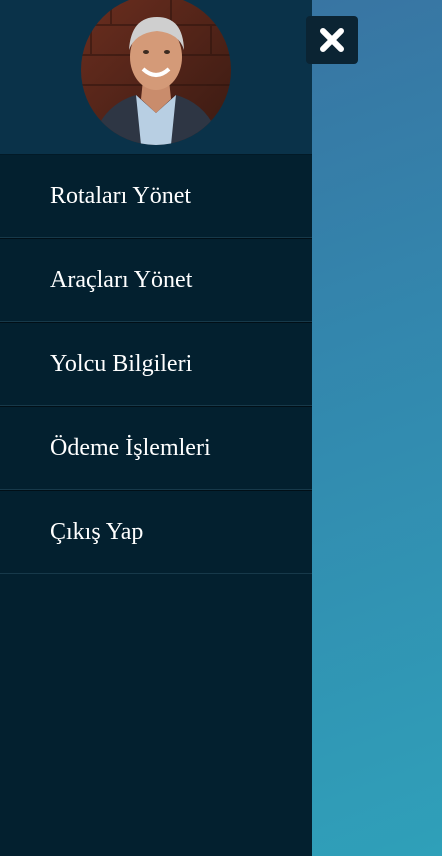 The image size is (442, 856). I want to click on menu-item-logout: Çıkış Yap, so click(156, 532).